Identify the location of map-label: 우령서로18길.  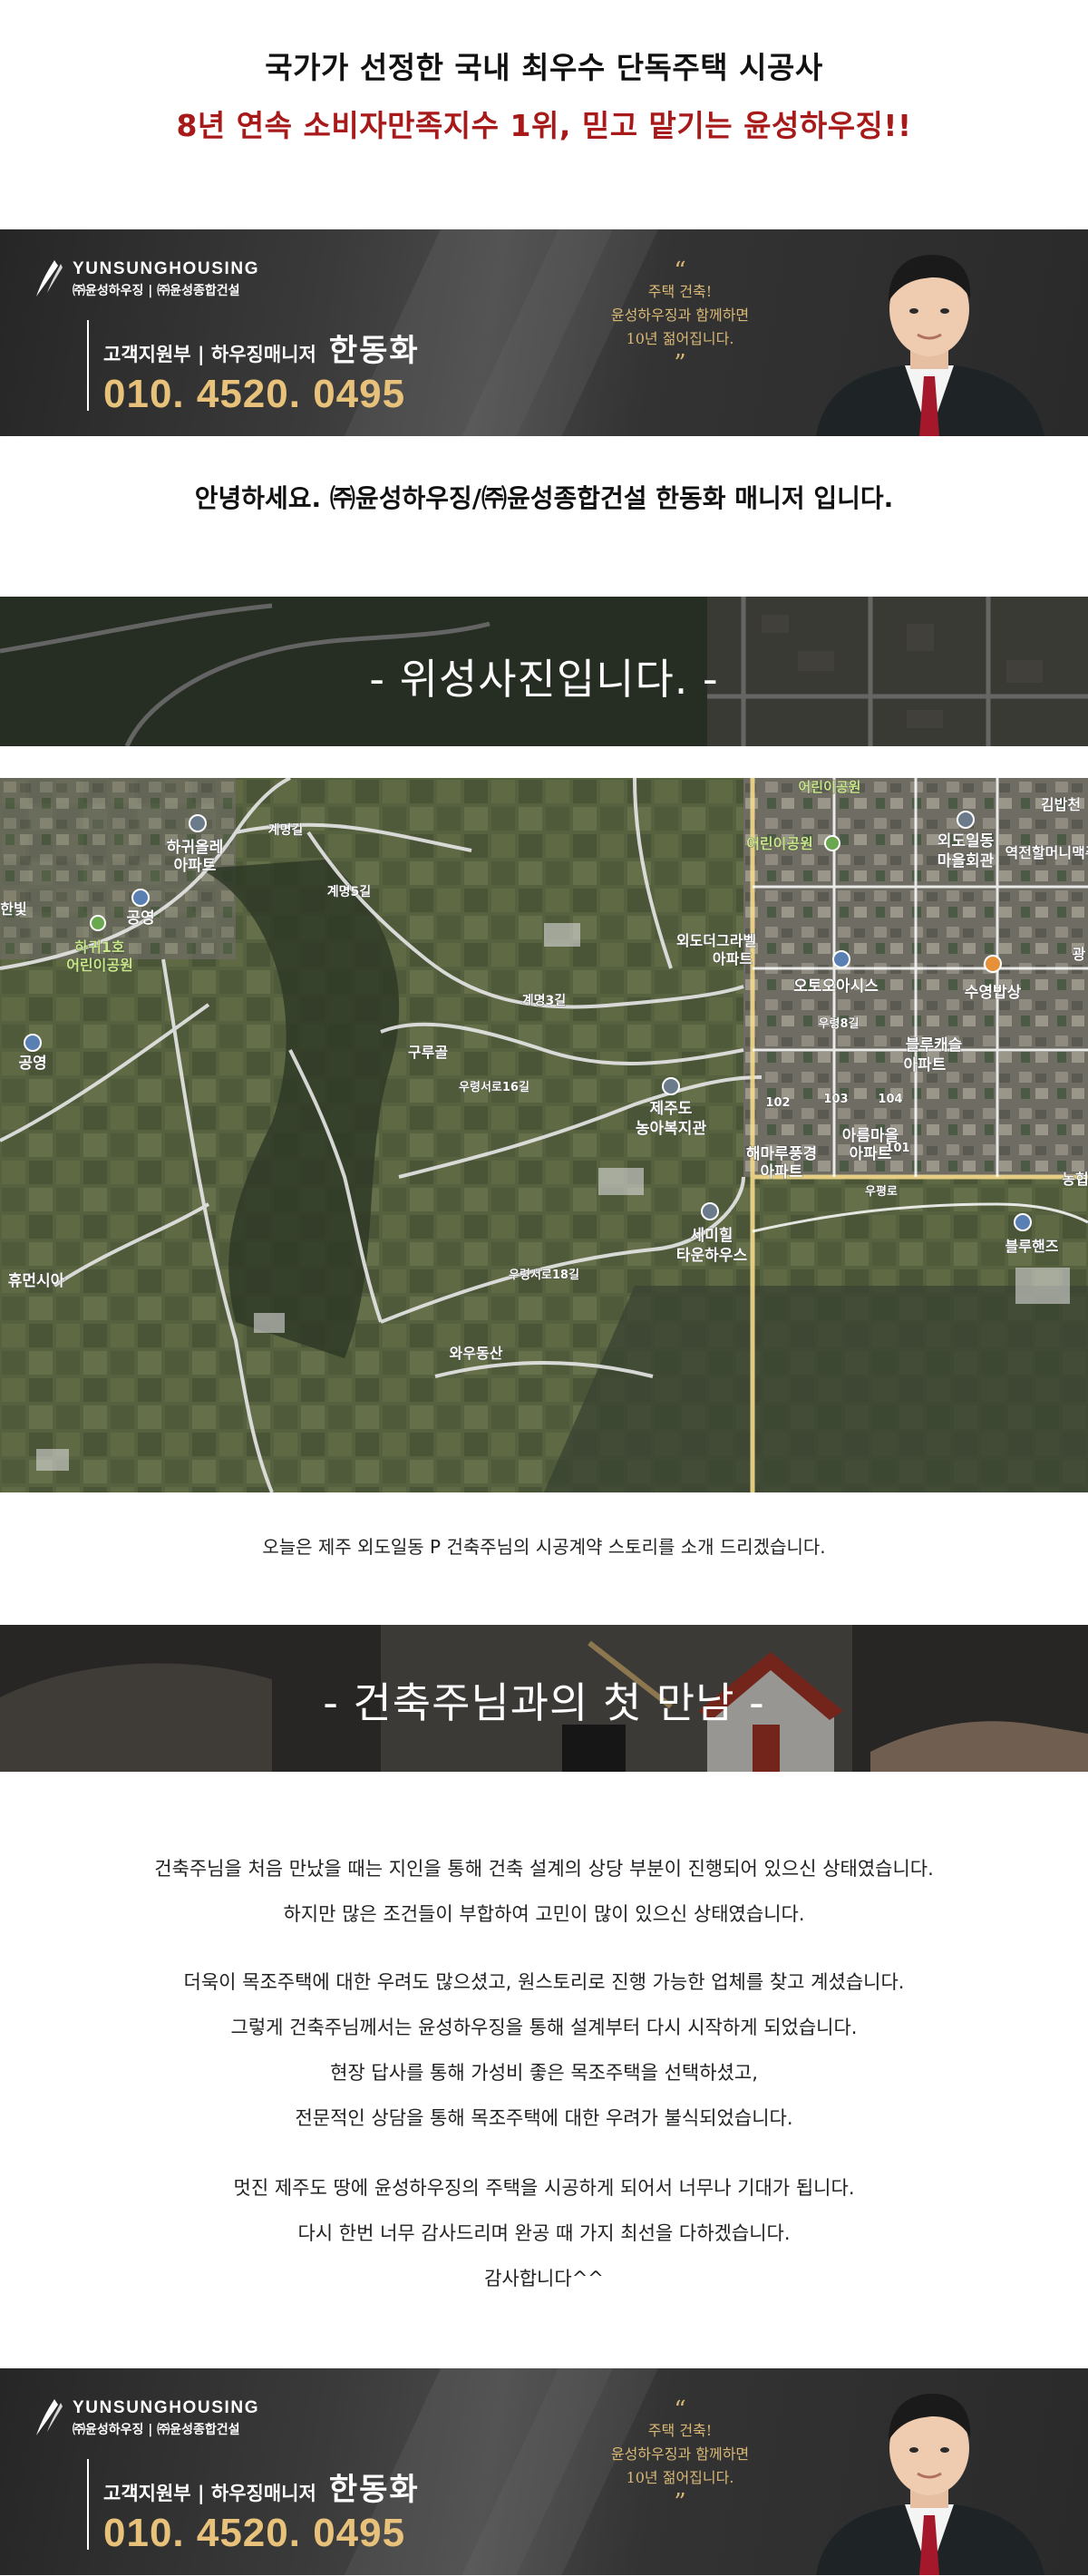
(544, 1275).